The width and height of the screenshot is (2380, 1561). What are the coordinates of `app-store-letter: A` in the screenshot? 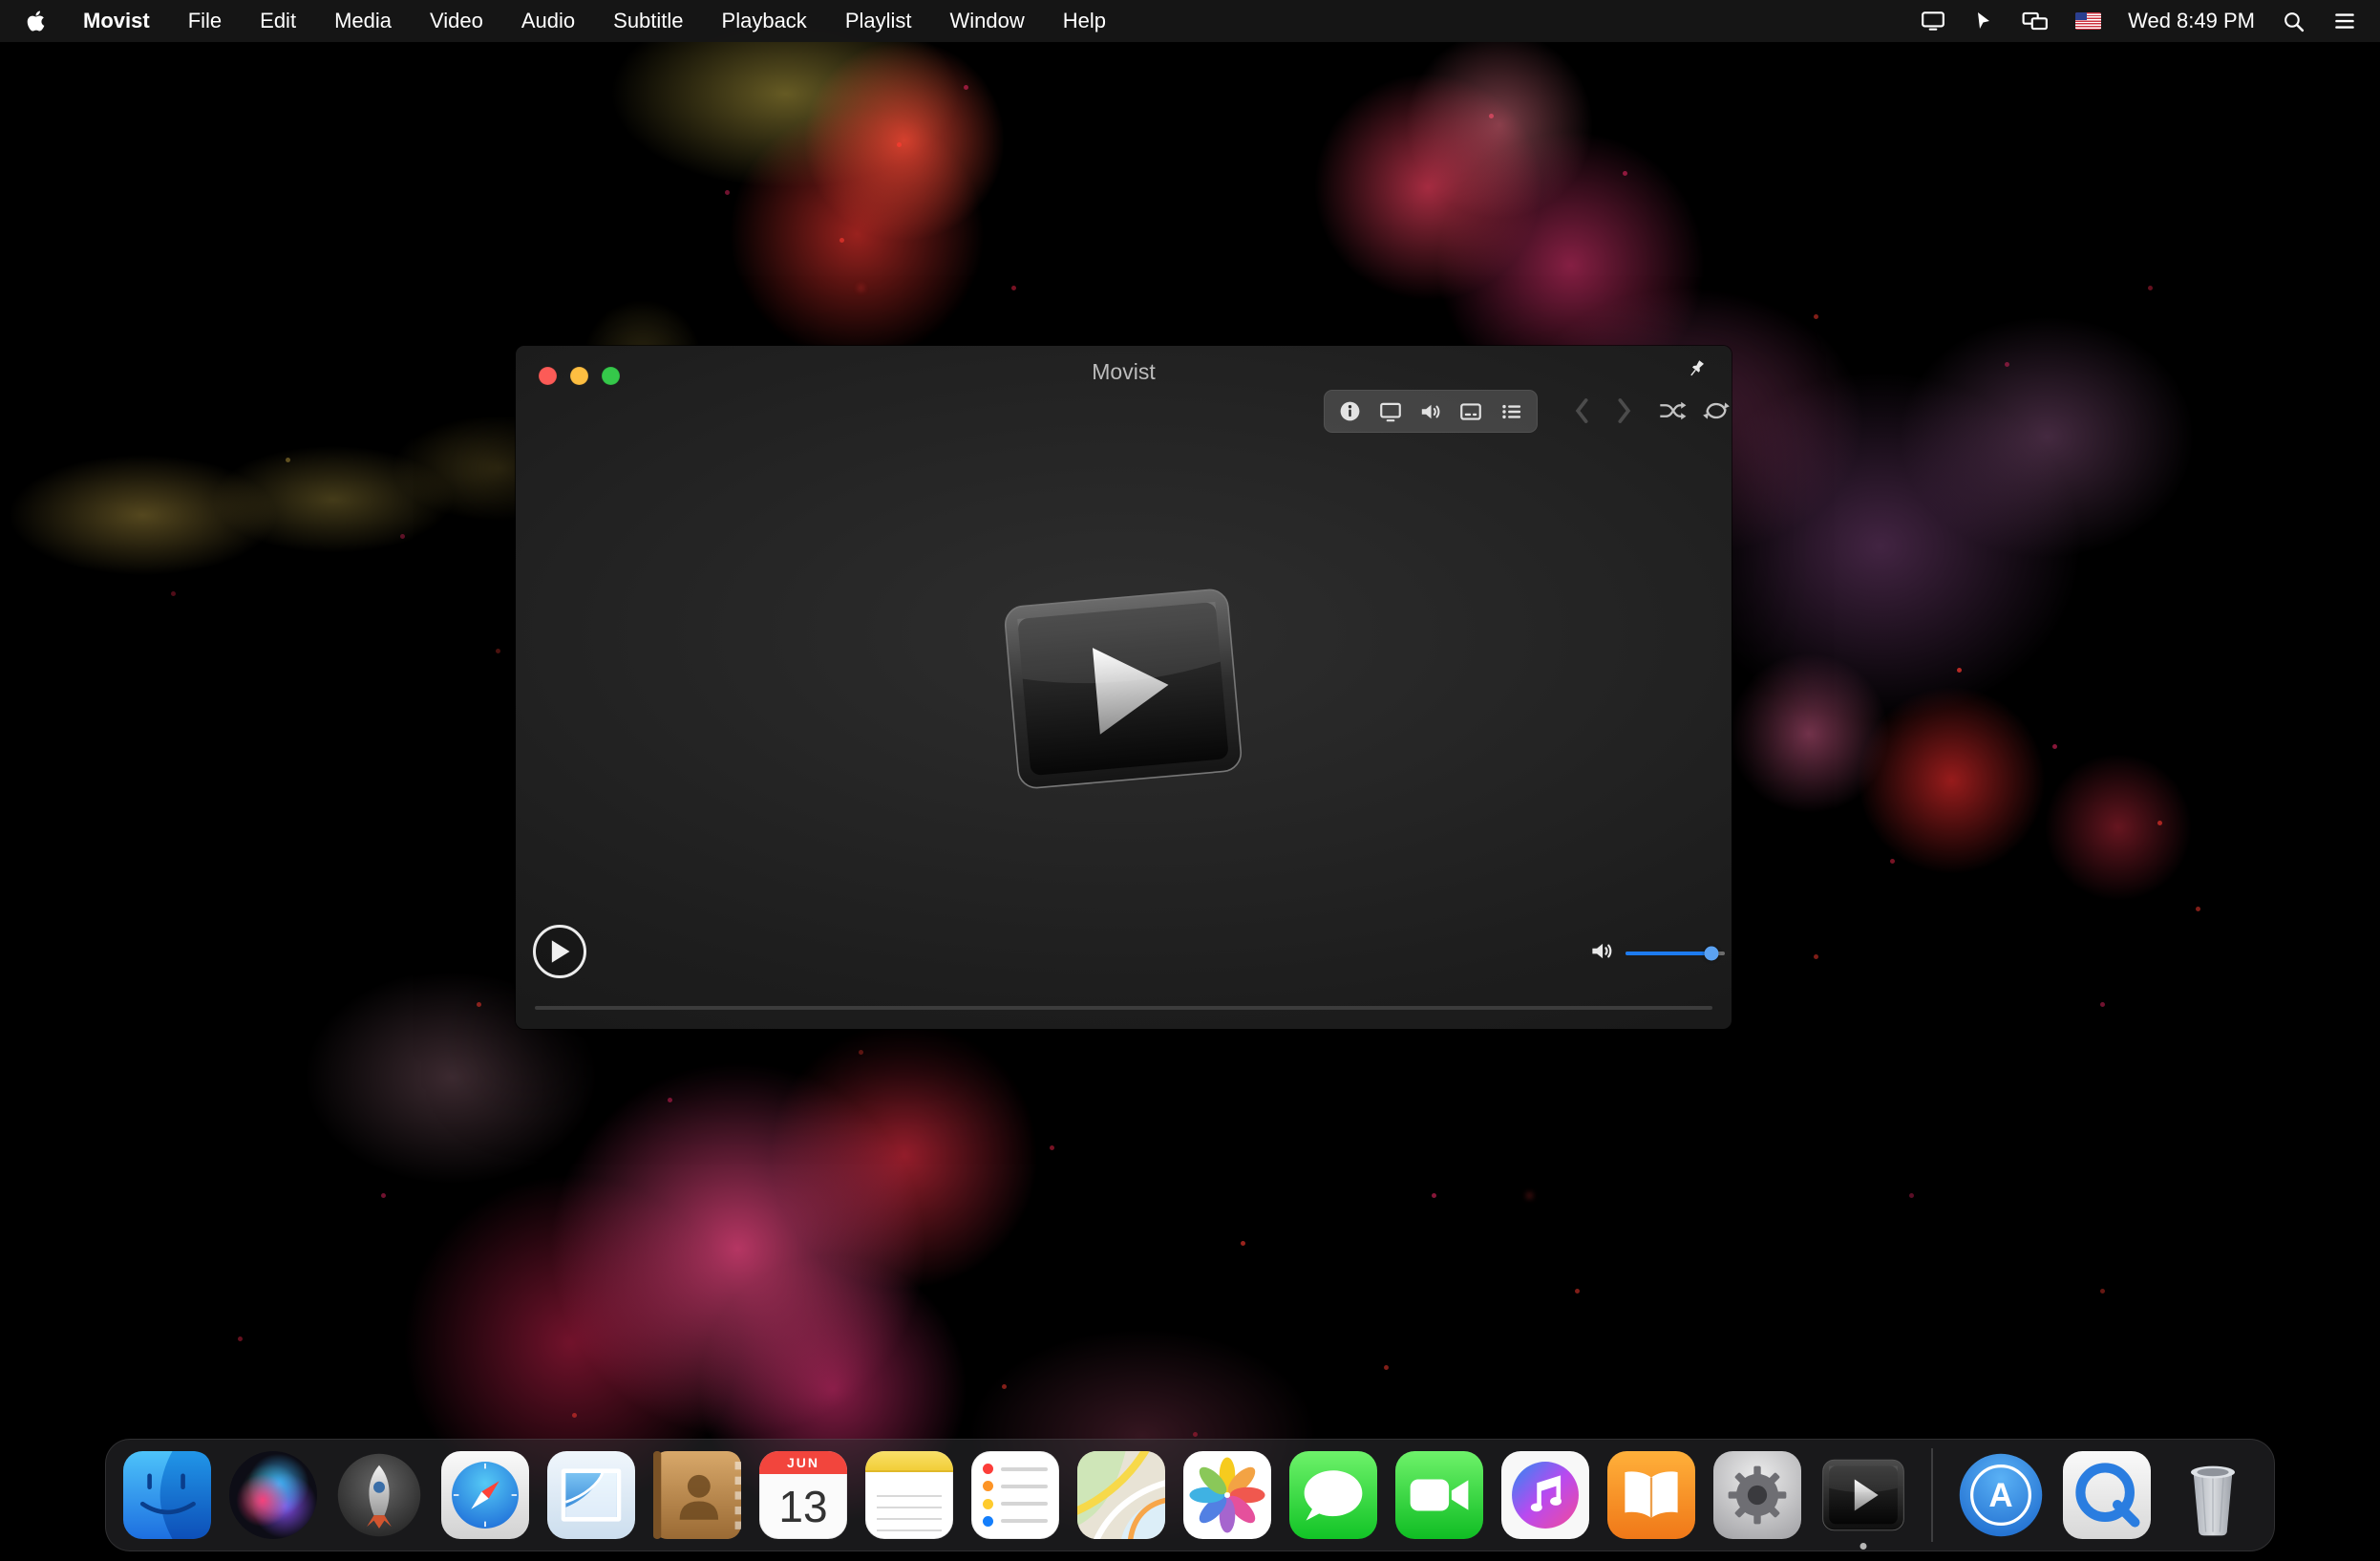 It's located at (2000, 1495).